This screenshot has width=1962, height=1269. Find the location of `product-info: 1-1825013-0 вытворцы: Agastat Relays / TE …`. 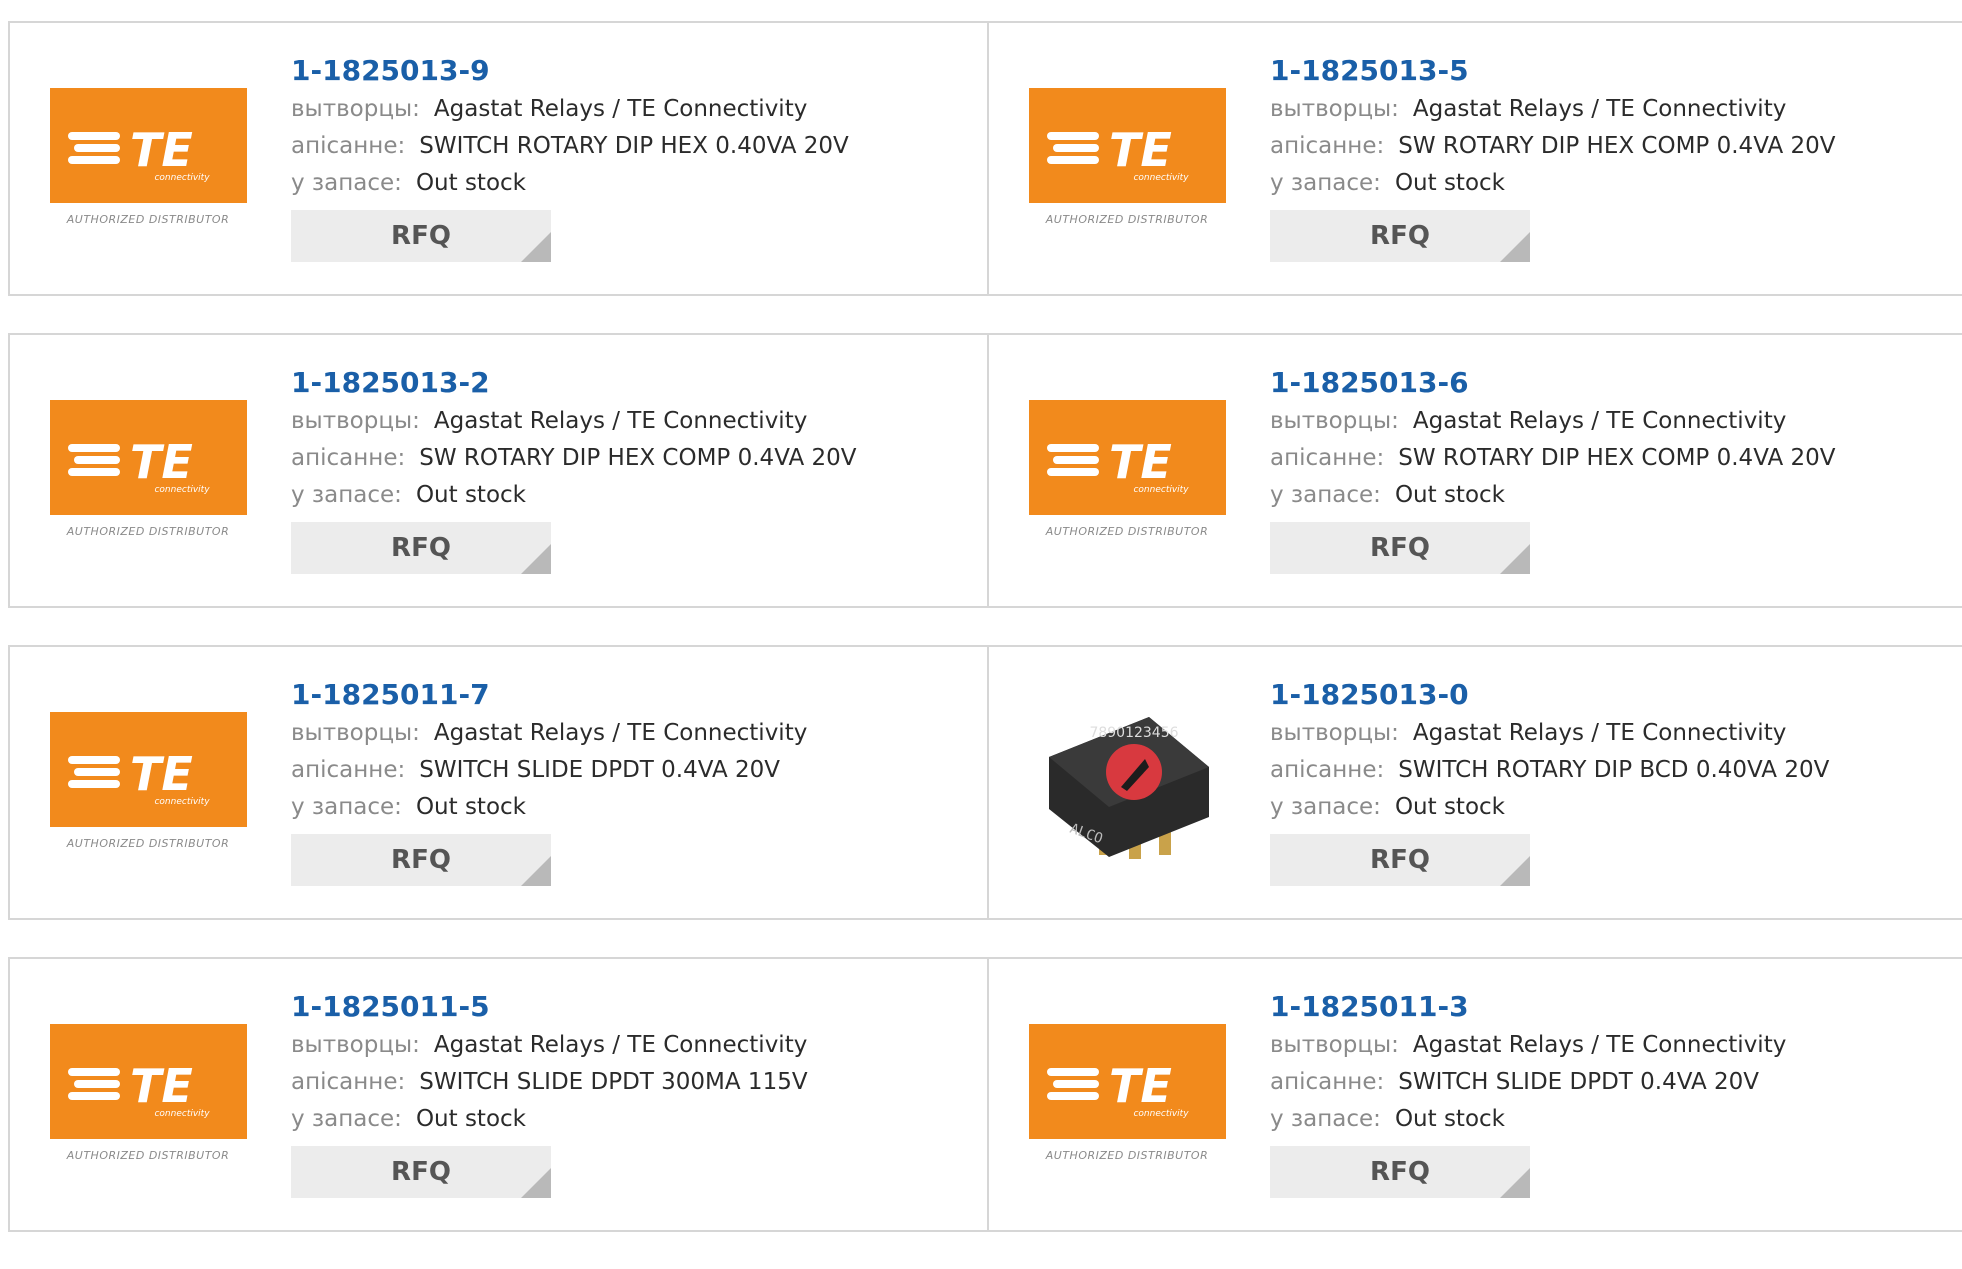

product-info: 1-1825013-0 вытворцы: Agastat Relays / TE … is located at coordinates (1549, 780).